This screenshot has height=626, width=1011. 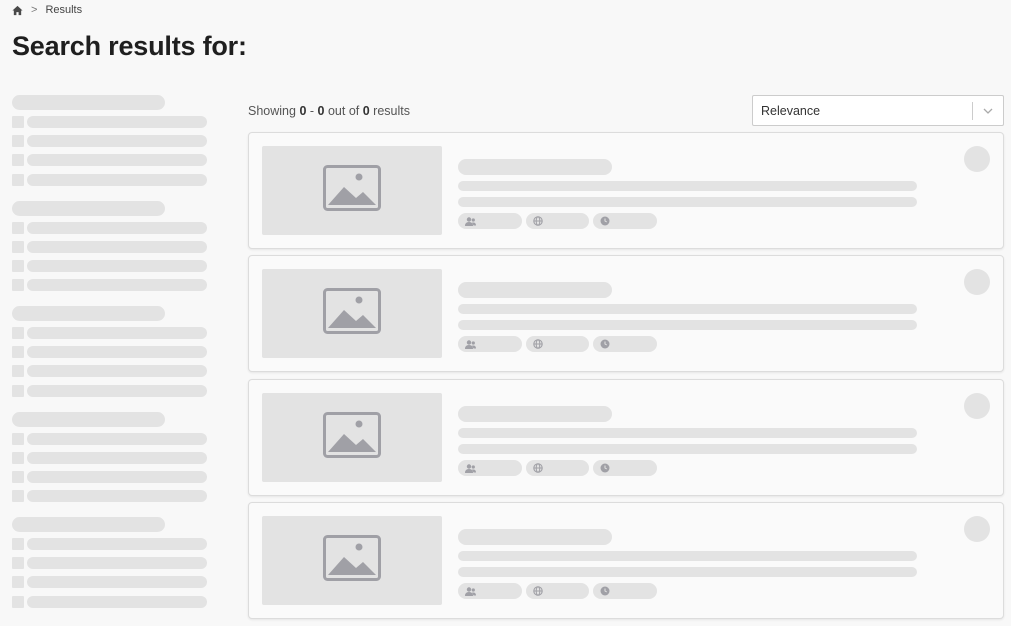 What do you see at coordinates (64, 10) in the screenshot?
I see `breadcrumb-current: Results` at bounding box center [64, 10].